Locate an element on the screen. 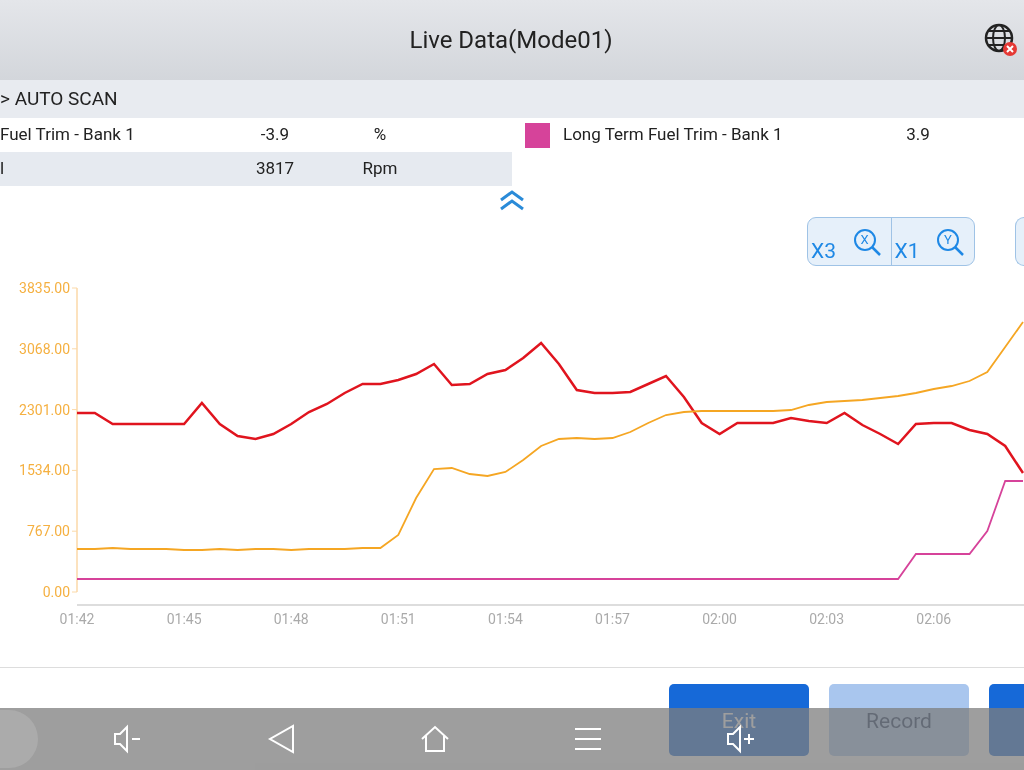 The height and width of the screenshot is (770, 1024). parameter-name: Fuel Trim - Bank 1 is located at coordinates (68, 135).